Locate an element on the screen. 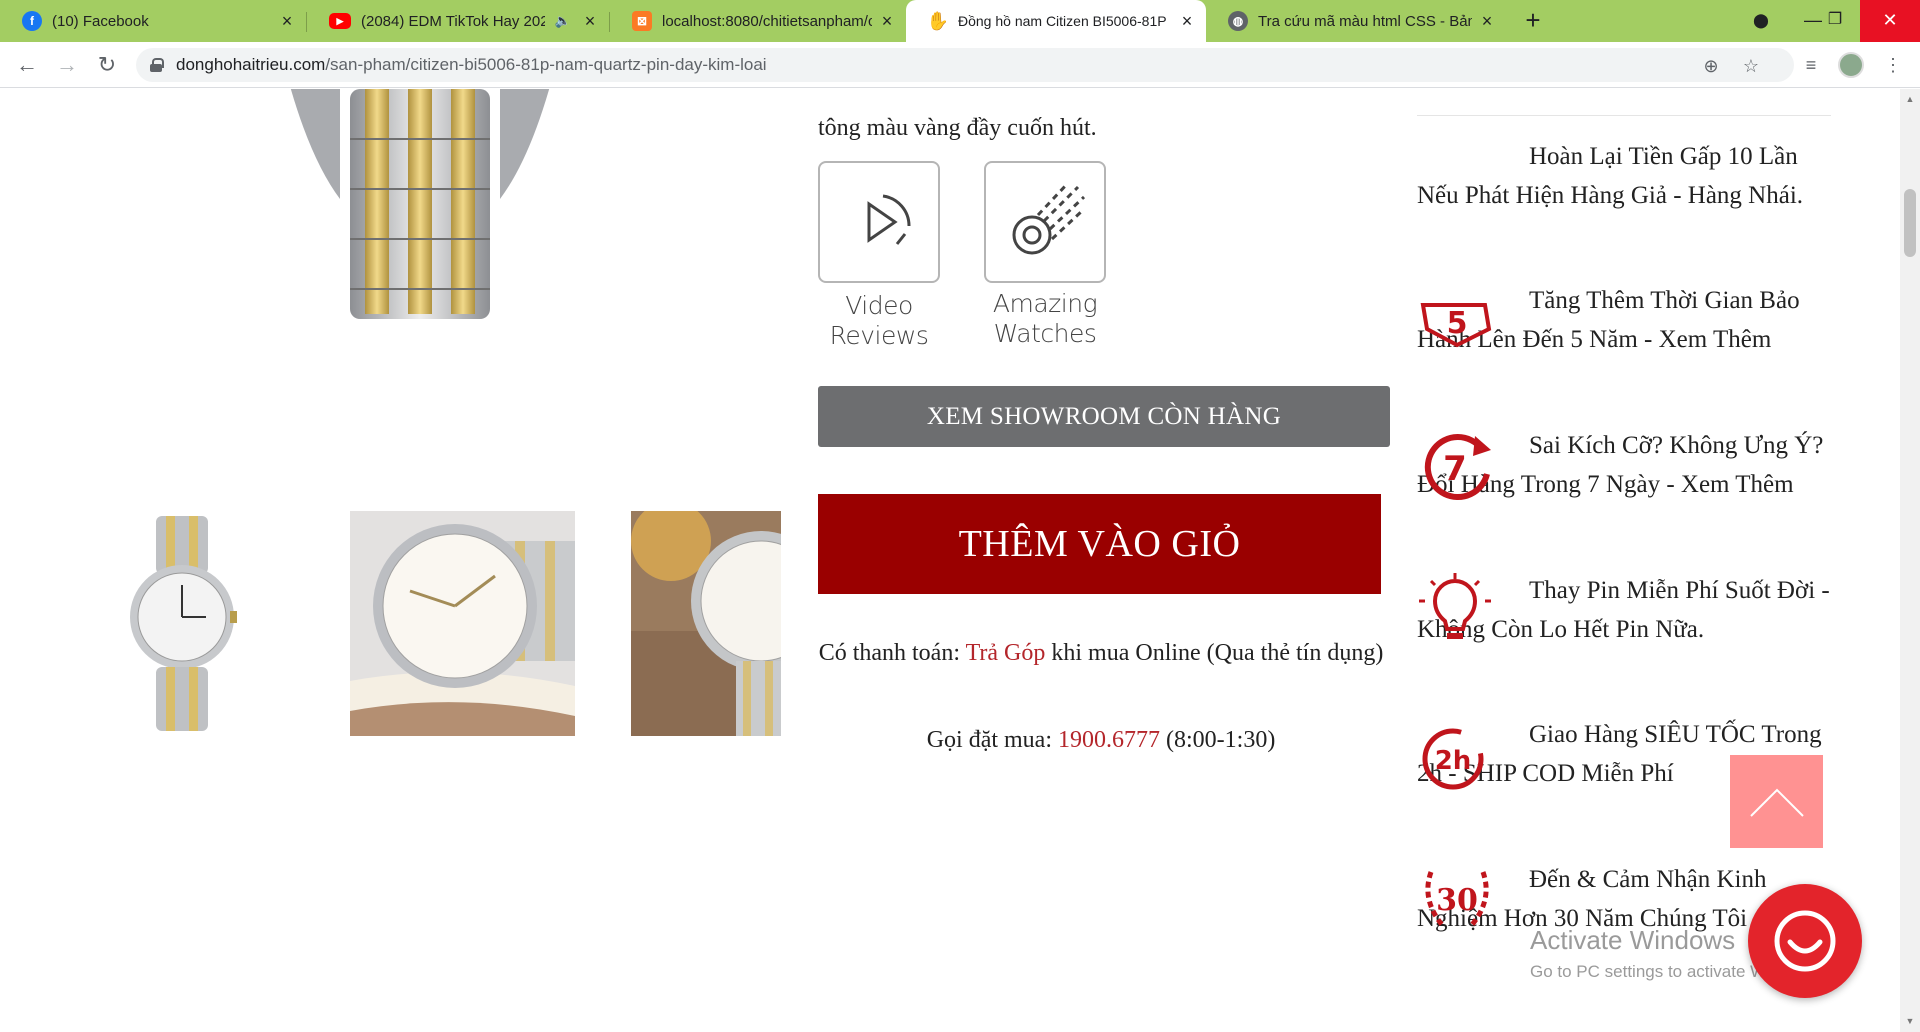 The width and height of the screenshot is (1920, 1032). tab-dong-ho-hai-trieu: ✋ Đồng hồ nam Citizen BI5006-81P × is located at coordinates (1056, 21).